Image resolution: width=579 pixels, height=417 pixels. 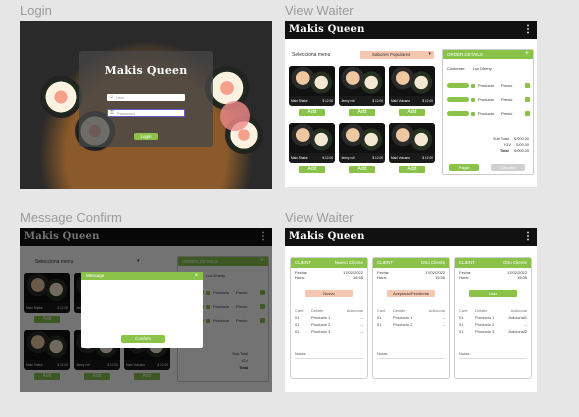 What do you see at coordinates (146, 136) in the screenshot?
I see `login-button: Login` at bounding box center [146, 136].